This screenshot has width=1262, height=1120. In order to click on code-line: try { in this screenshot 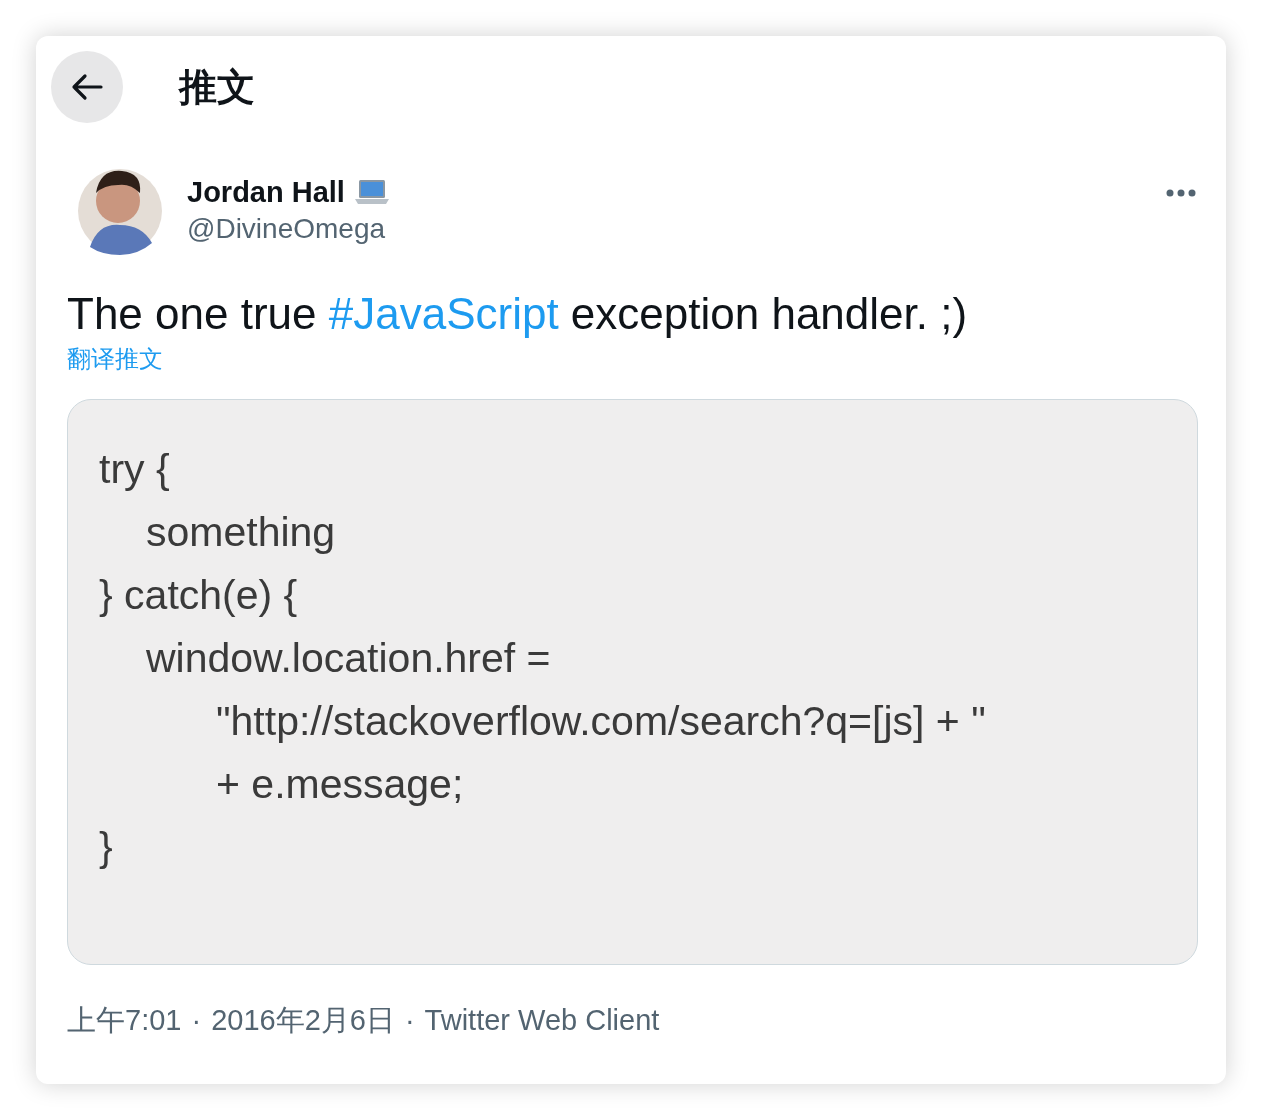, I will do `click(134, 469)`.